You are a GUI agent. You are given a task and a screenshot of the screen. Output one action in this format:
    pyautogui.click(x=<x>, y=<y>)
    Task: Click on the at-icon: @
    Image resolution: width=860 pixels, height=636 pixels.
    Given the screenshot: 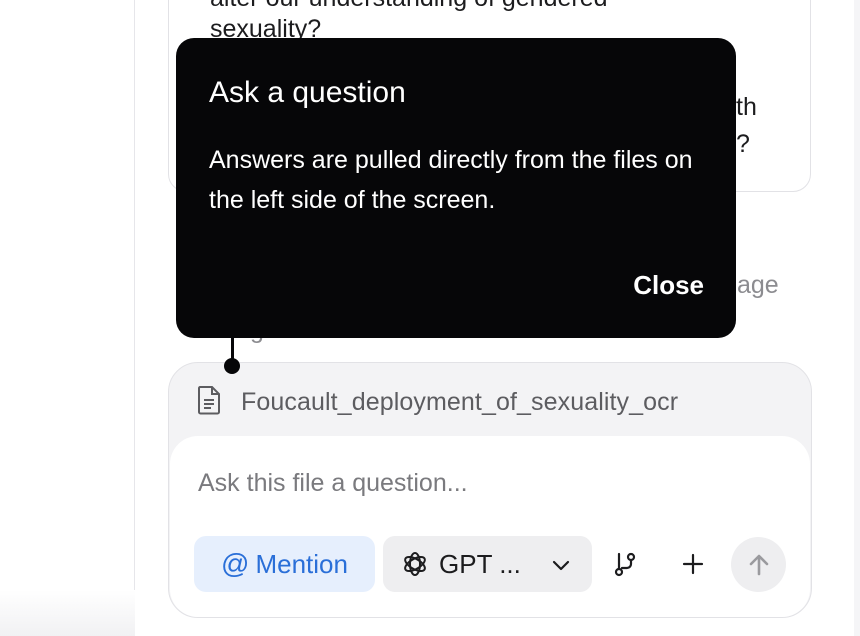 What is the action you would take?
    pyautogui.click(x=235, y=563)
    